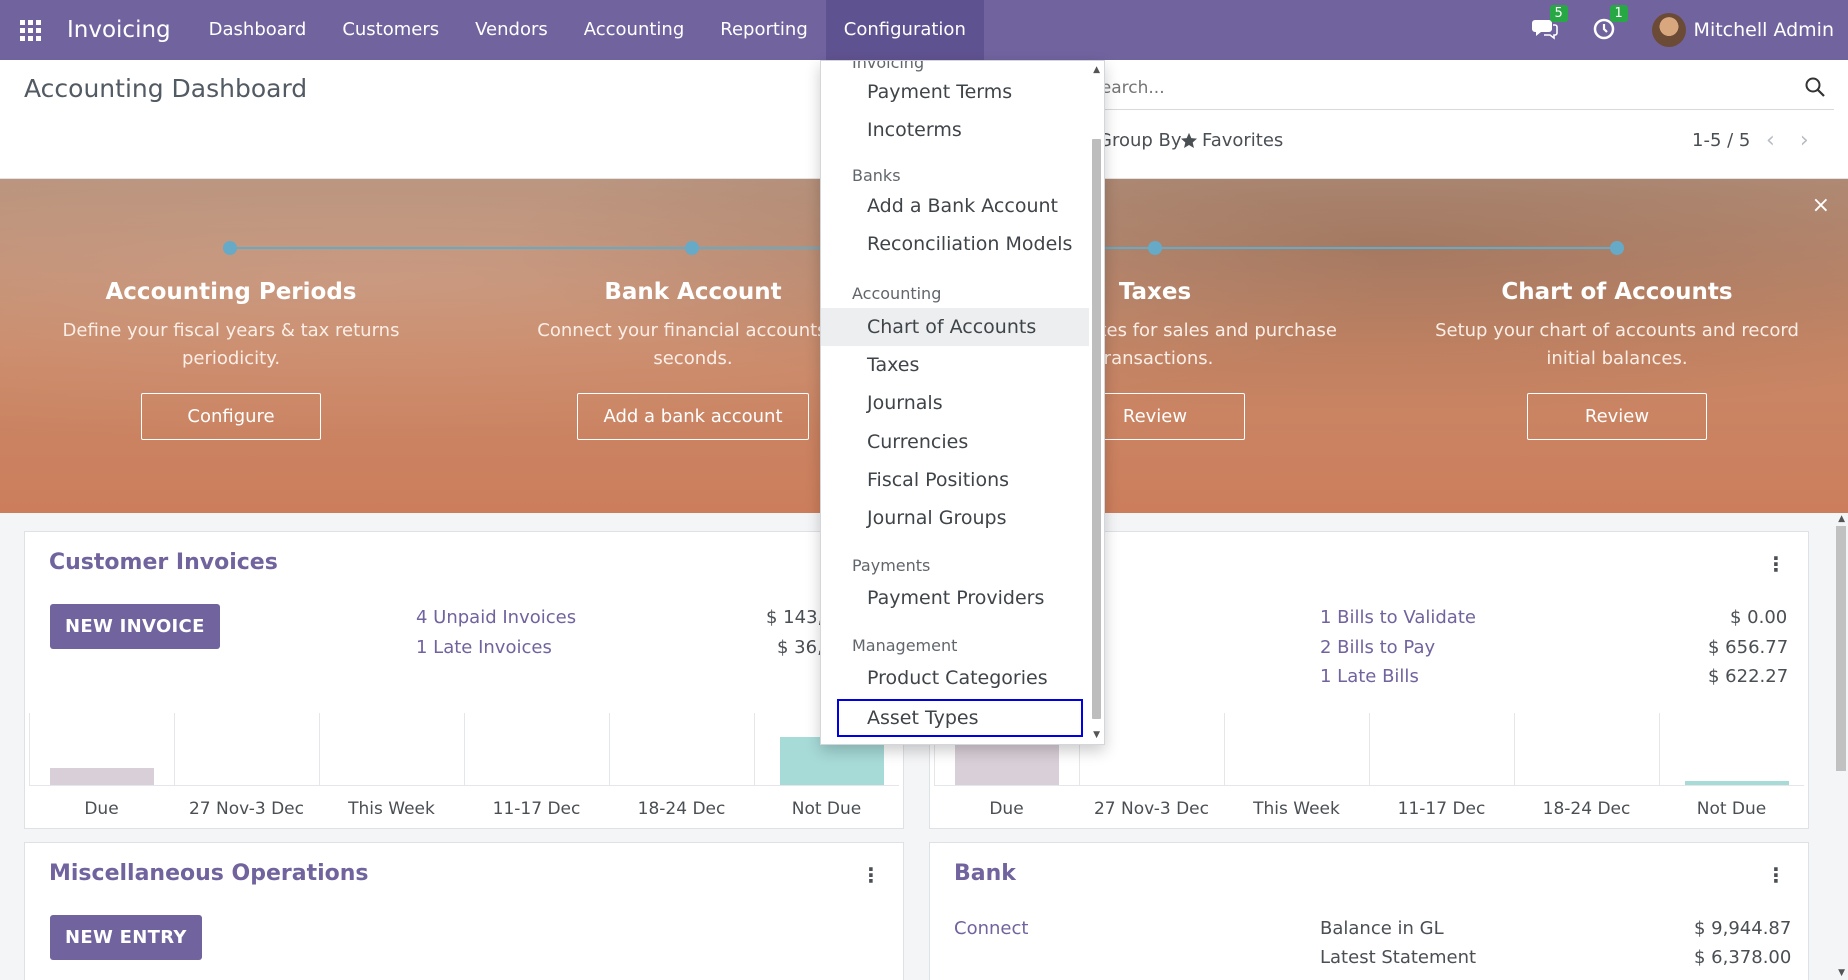  I want to click on menu-item-reconciliation-models: Reconciliation Models, so click(955, 244).